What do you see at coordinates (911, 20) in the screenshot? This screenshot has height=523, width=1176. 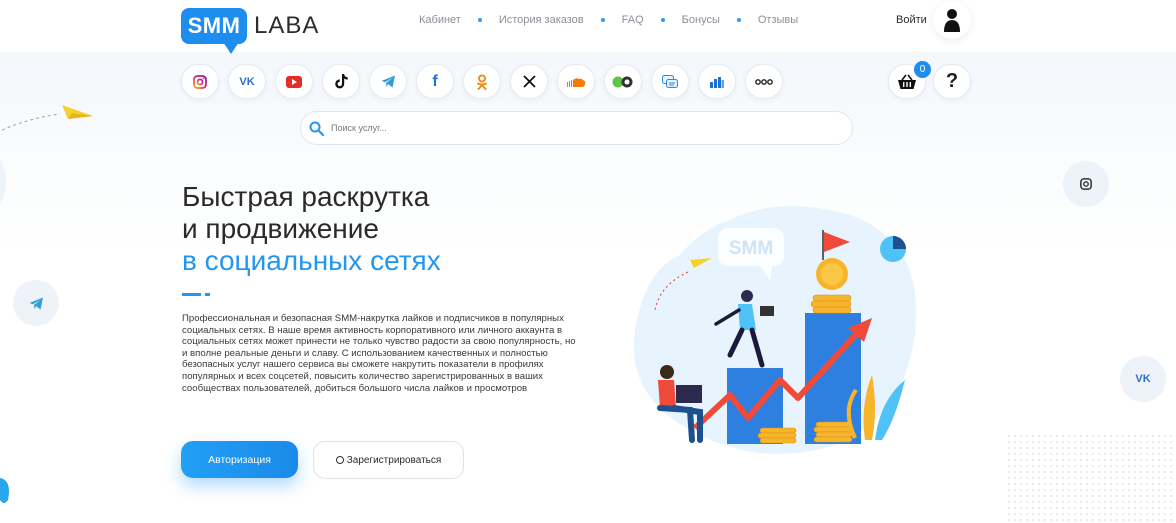 I see `login-link: Войти` at bounding box center [911, 20].